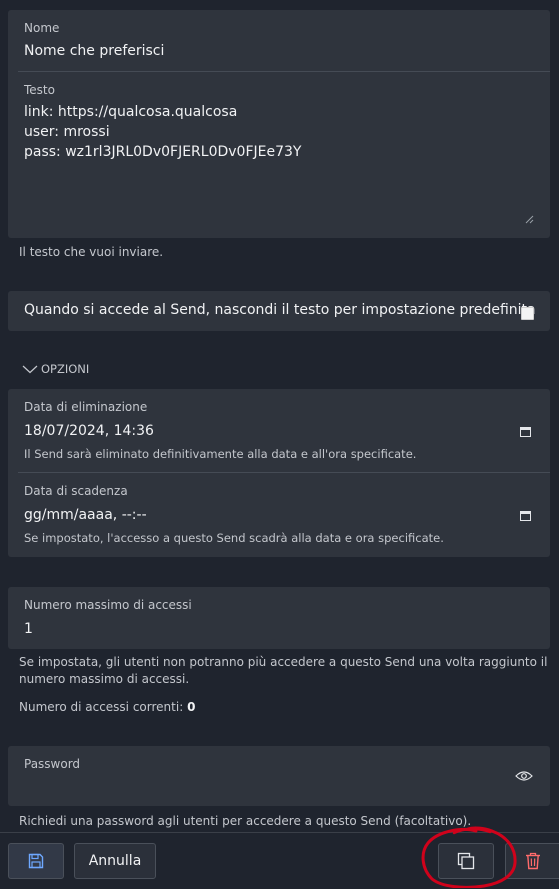 The image size is (559, 889). What do you see at coordinates (65, 369) in the screenshot?
I see `options-label: OPZIONI` at bounding box center [65, 369].